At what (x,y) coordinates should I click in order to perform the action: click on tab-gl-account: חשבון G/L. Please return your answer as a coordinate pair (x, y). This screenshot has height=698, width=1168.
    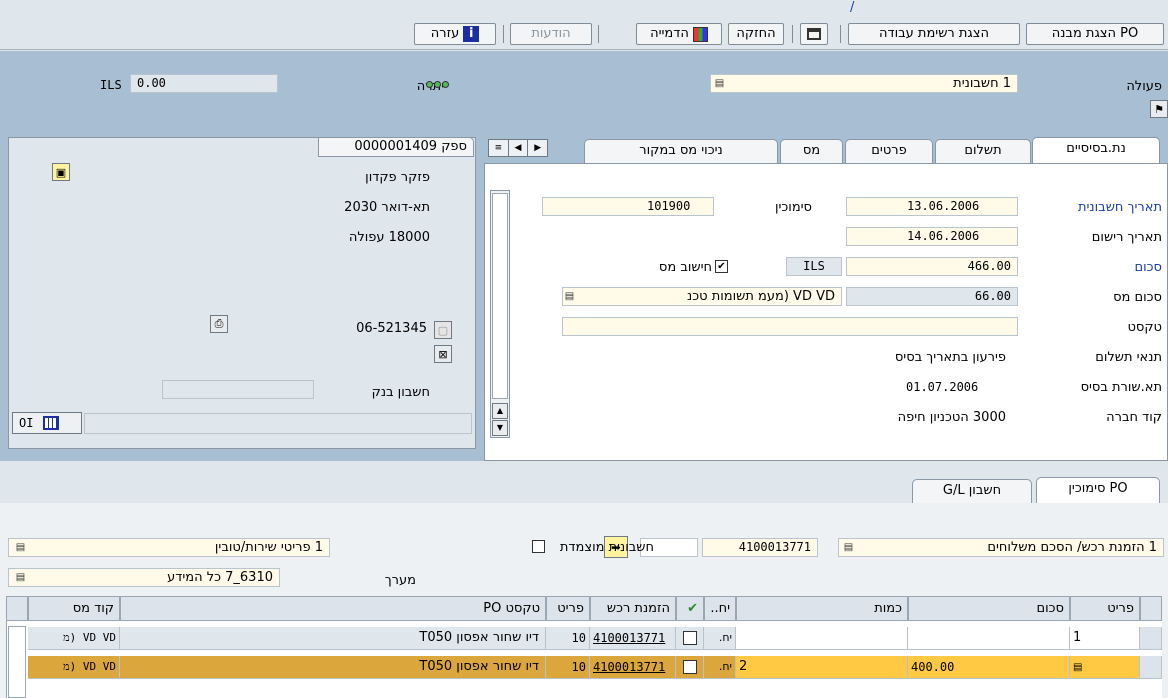
    Looking at the image, I should click on (972, 491).